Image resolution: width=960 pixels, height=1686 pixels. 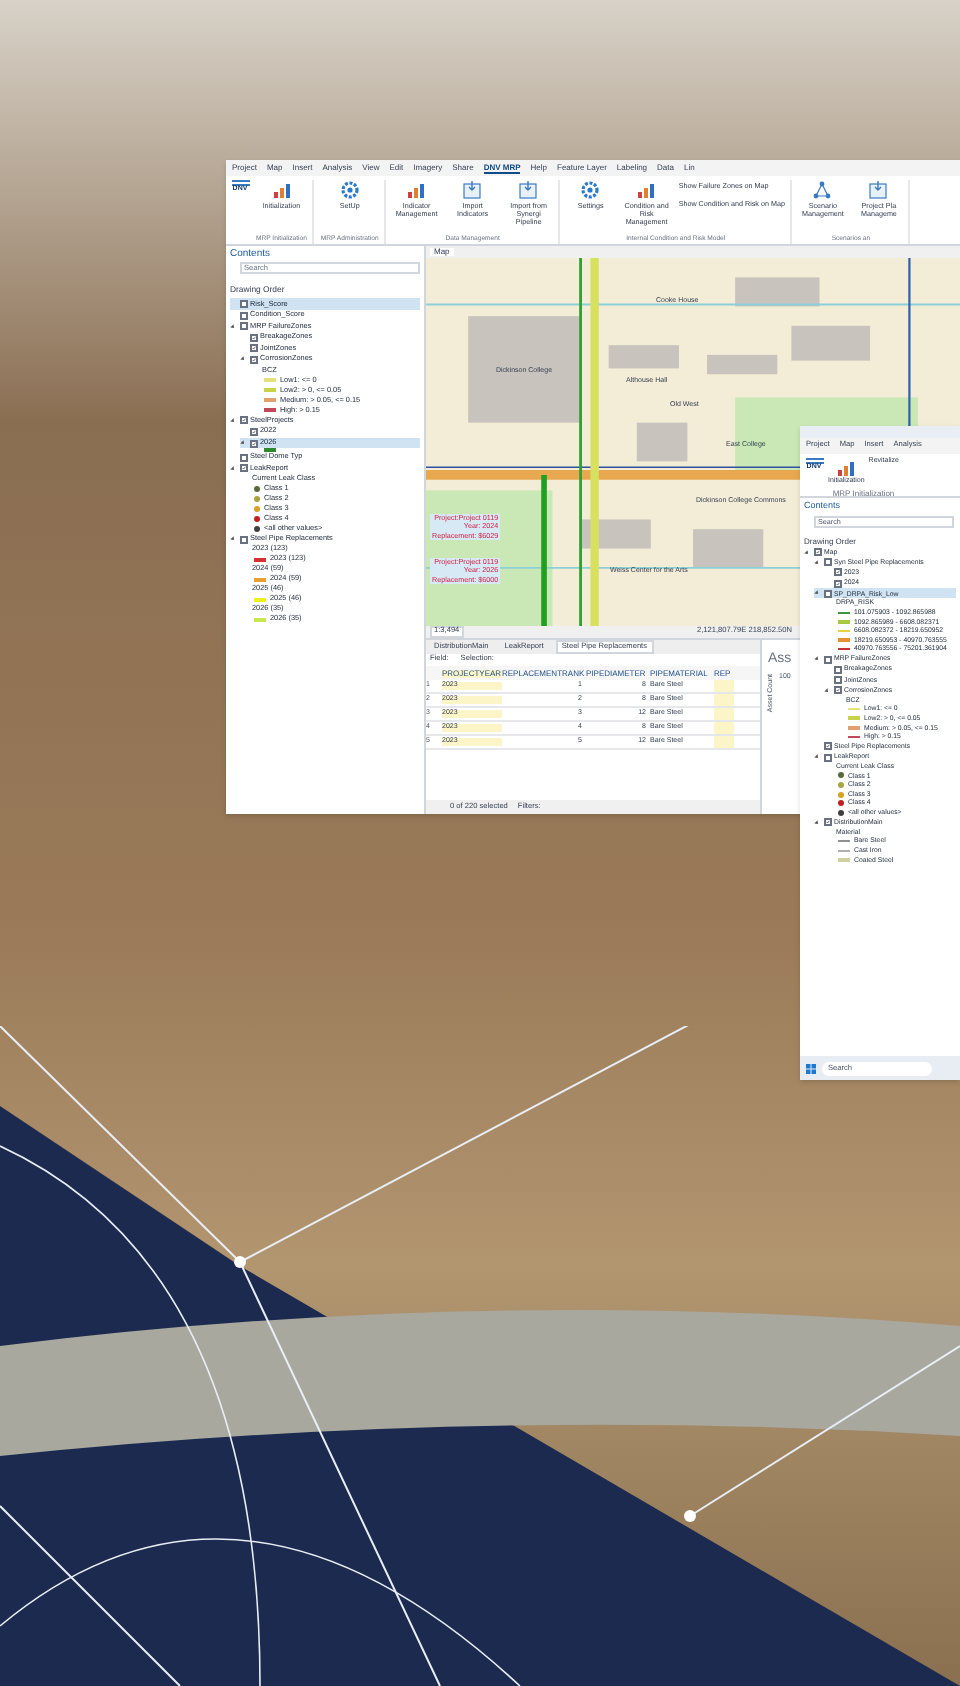 What do you see at coordinates (822, 190) in the screenshot?
I see `network-icon` at bounding box center [822, 190].